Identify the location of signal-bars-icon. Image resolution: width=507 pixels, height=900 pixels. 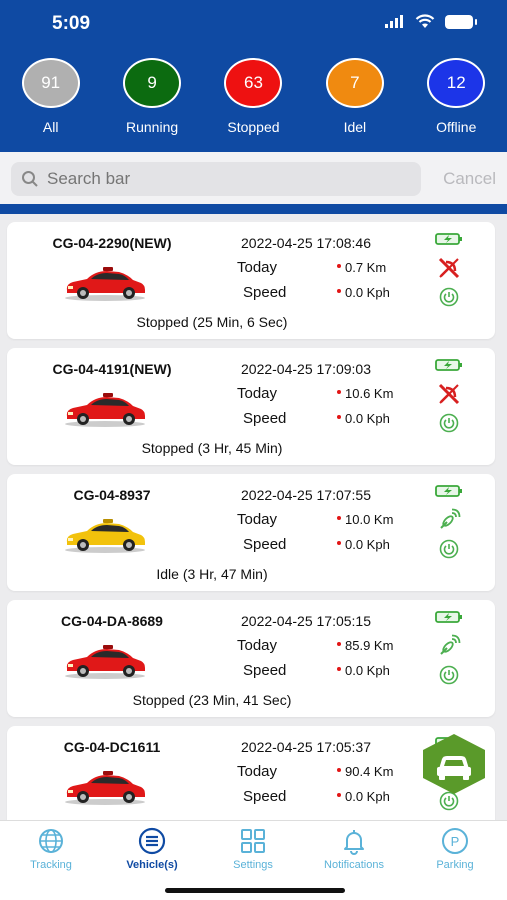
(394, 21).